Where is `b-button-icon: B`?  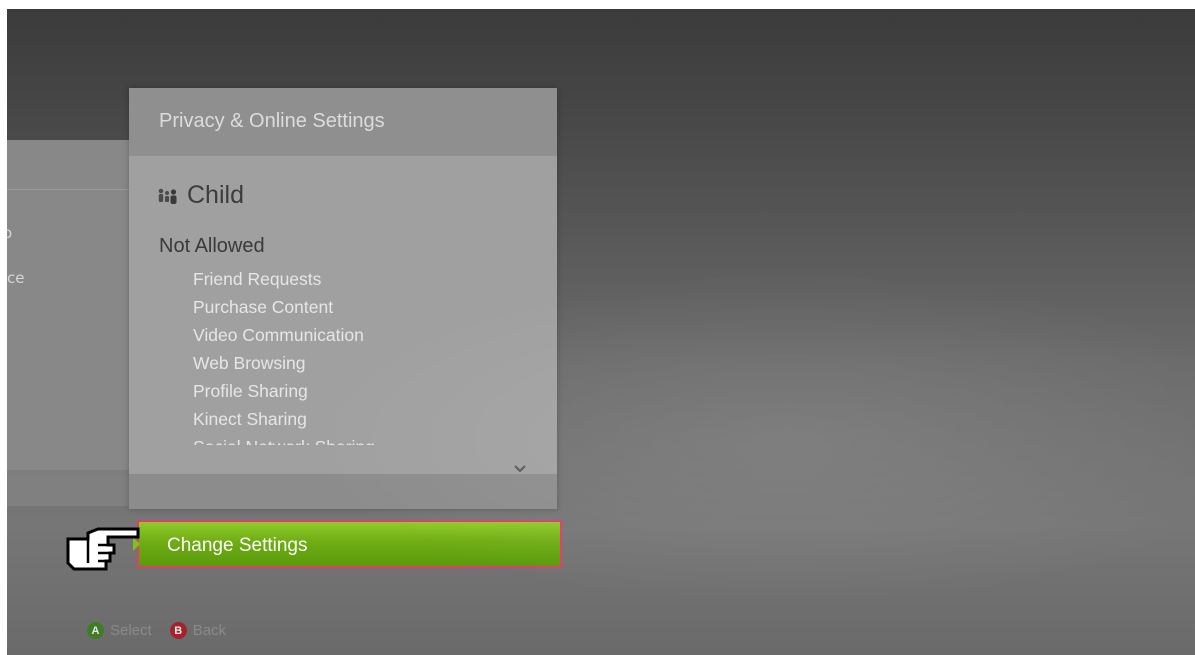
b-button-icon: B is located at coordinates (178, 630).